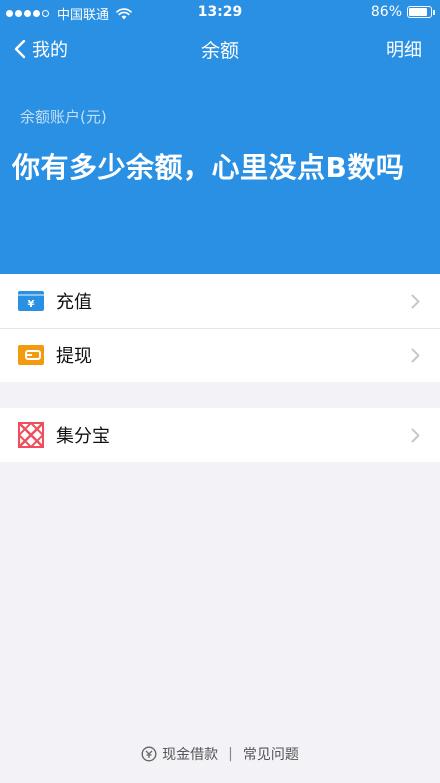 This screenshot has height=783, width=440. I want to click on cash-loan-link: 现金借款, so click(179, 754).